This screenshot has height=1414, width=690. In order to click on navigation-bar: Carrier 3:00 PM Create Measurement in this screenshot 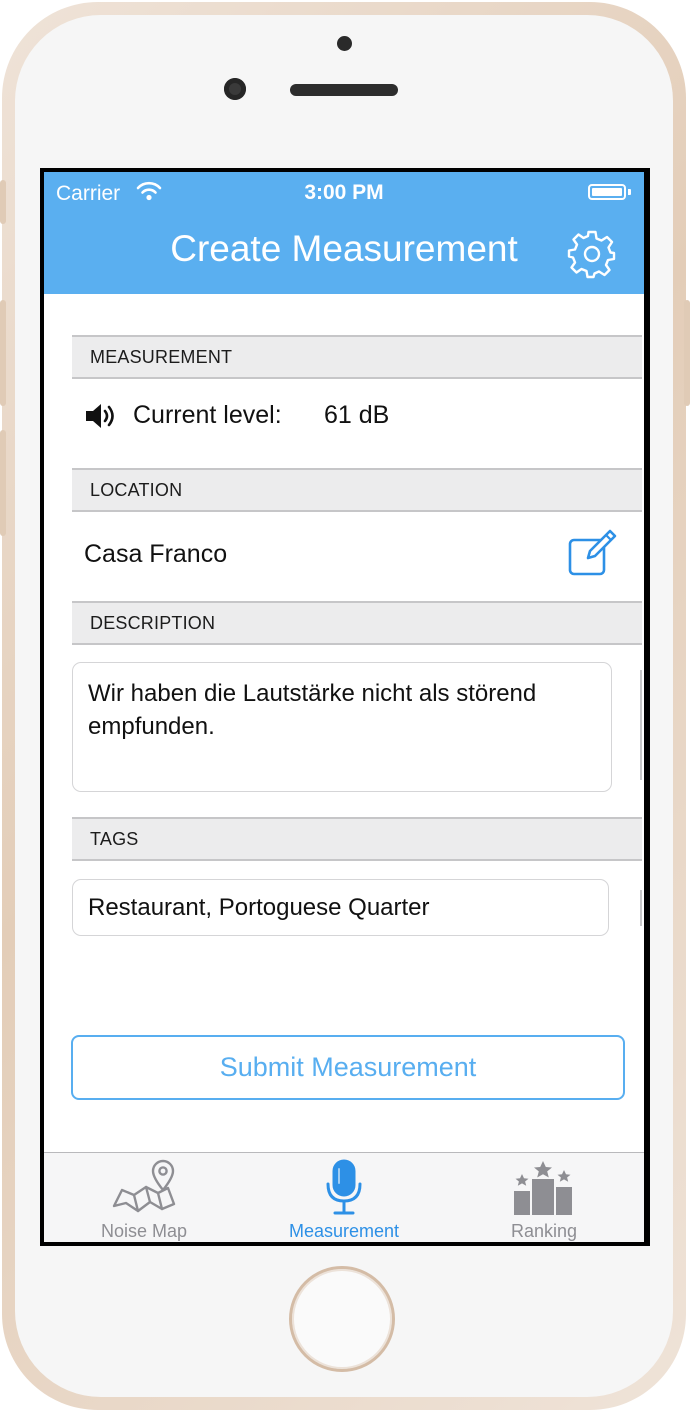, I will do `click(344, 233)`.